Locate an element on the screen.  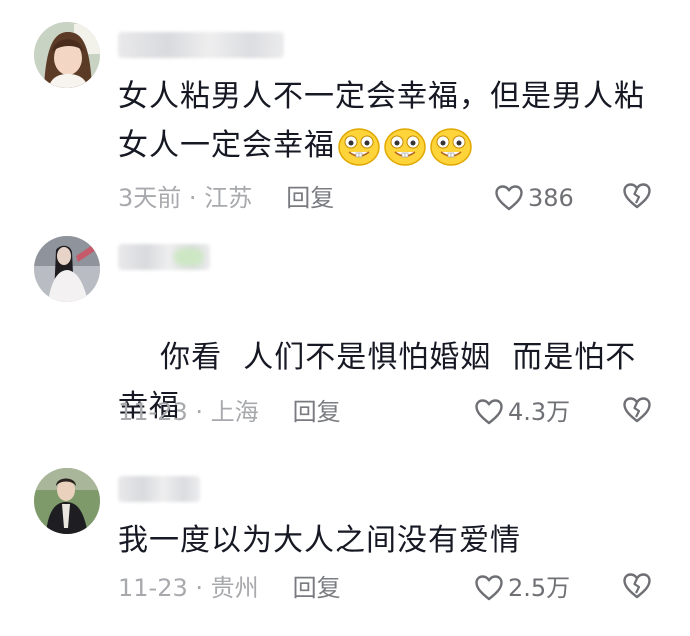
user-avatar-longhair-icon is located at coordinates (67, 269).